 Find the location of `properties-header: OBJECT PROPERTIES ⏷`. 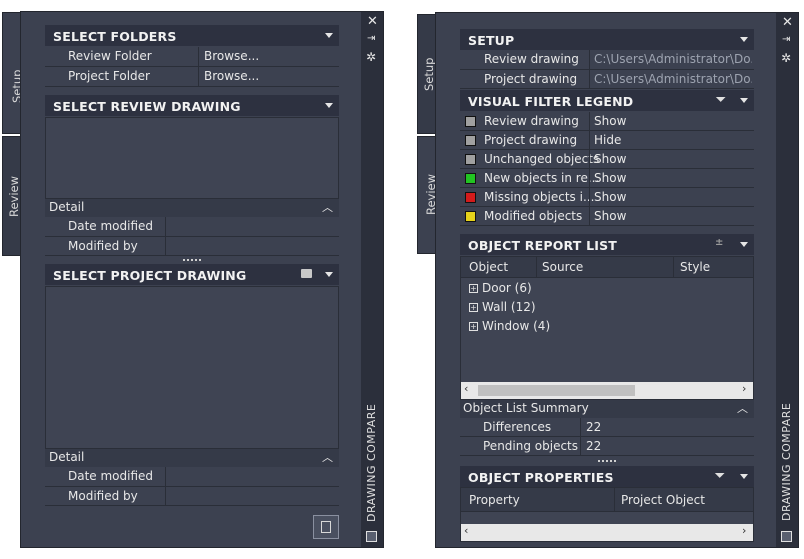

properties-header: OBJECT PROPERTIES ⏷ is located at coordinates (607, 476).